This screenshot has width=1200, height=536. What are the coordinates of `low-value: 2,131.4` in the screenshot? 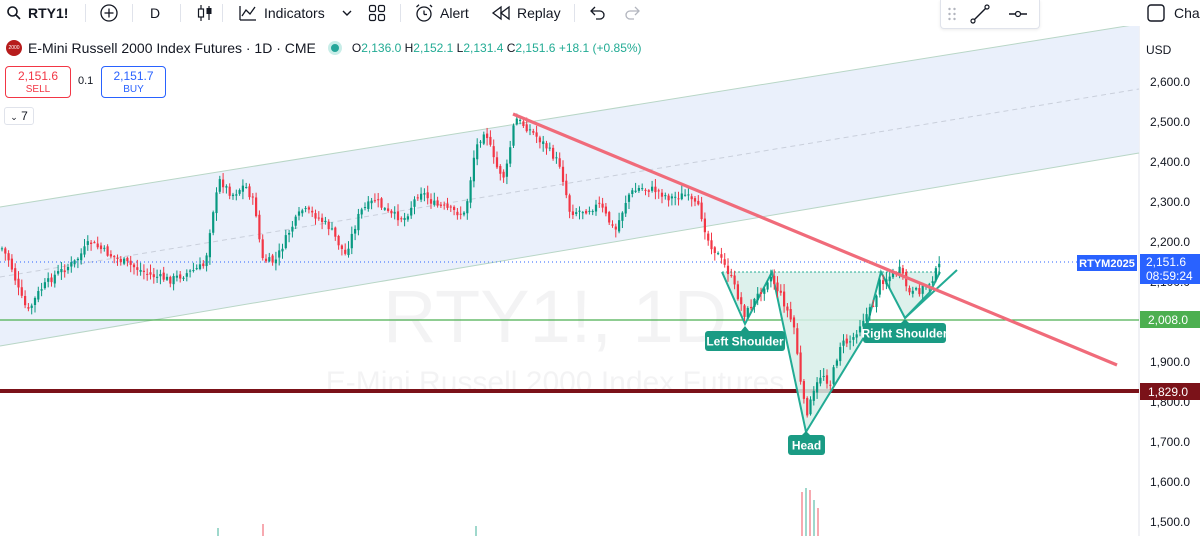 It's located at (483, 48).